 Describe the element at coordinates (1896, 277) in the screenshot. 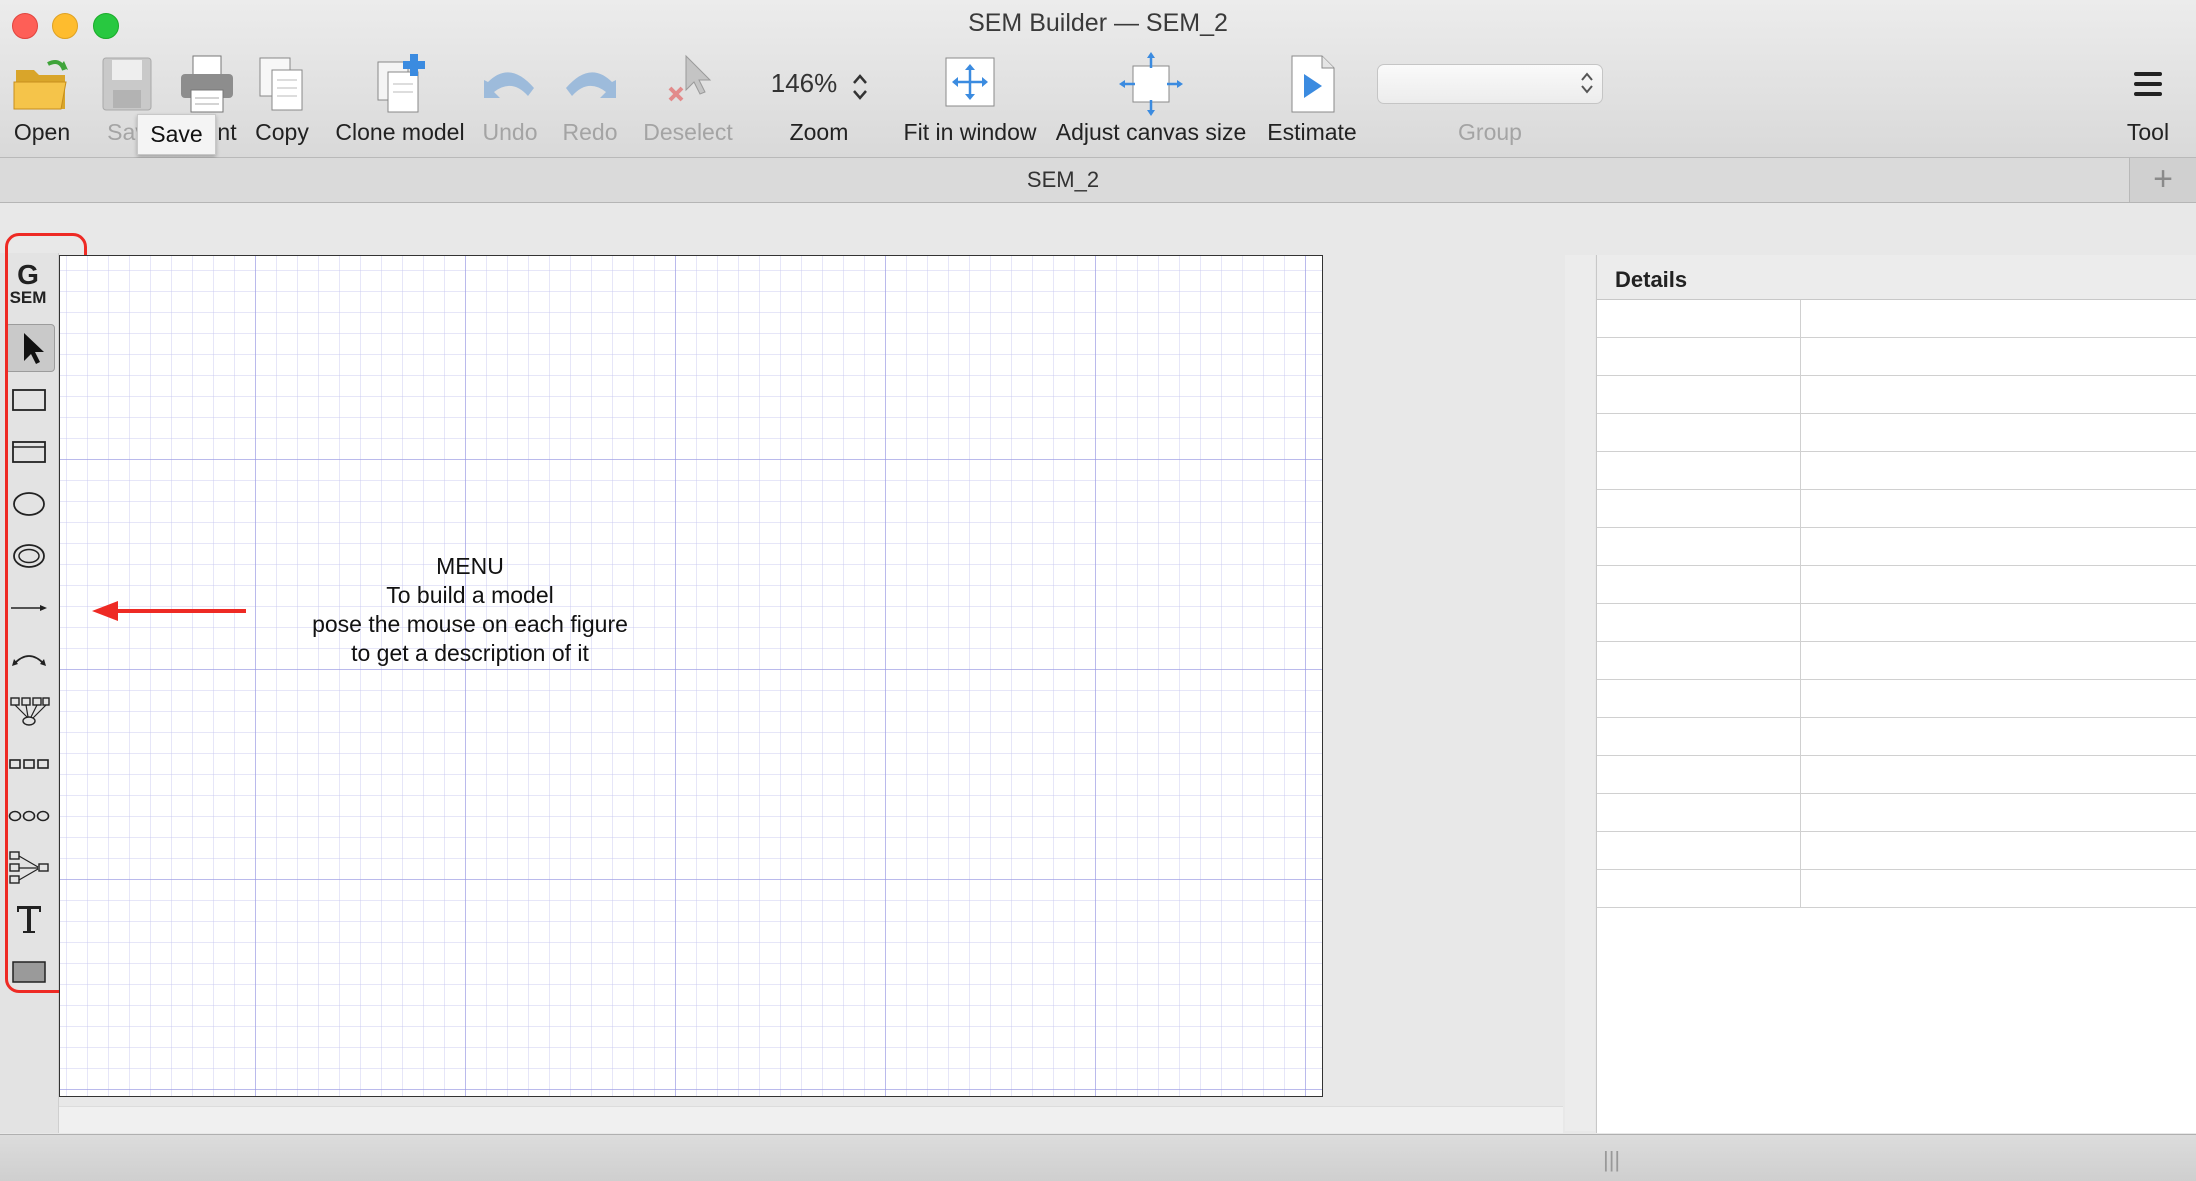

I see `details-header: Details` at that location.